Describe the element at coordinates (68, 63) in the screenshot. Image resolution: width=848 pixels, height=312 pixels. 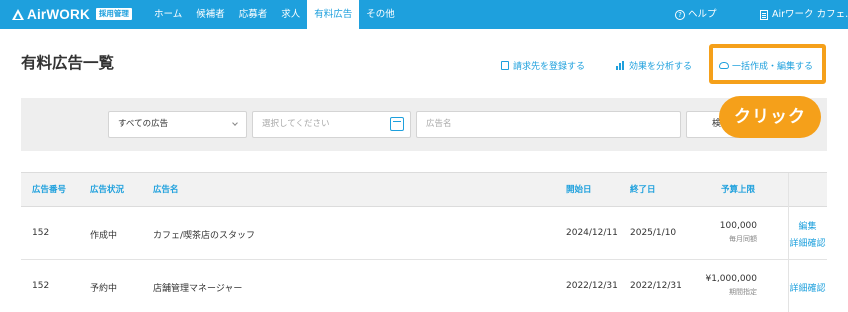
I see `page-title: 有料広告一覧` at that location.